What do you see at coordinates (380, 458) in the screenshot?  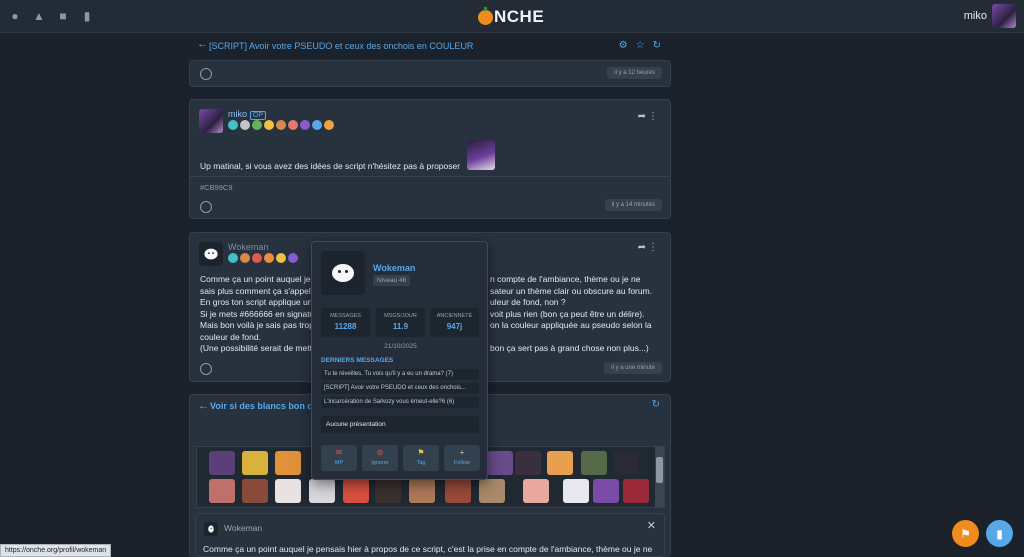 I see `ignore-button: ⊘ Ignorer` at bounding box center [380, 458].